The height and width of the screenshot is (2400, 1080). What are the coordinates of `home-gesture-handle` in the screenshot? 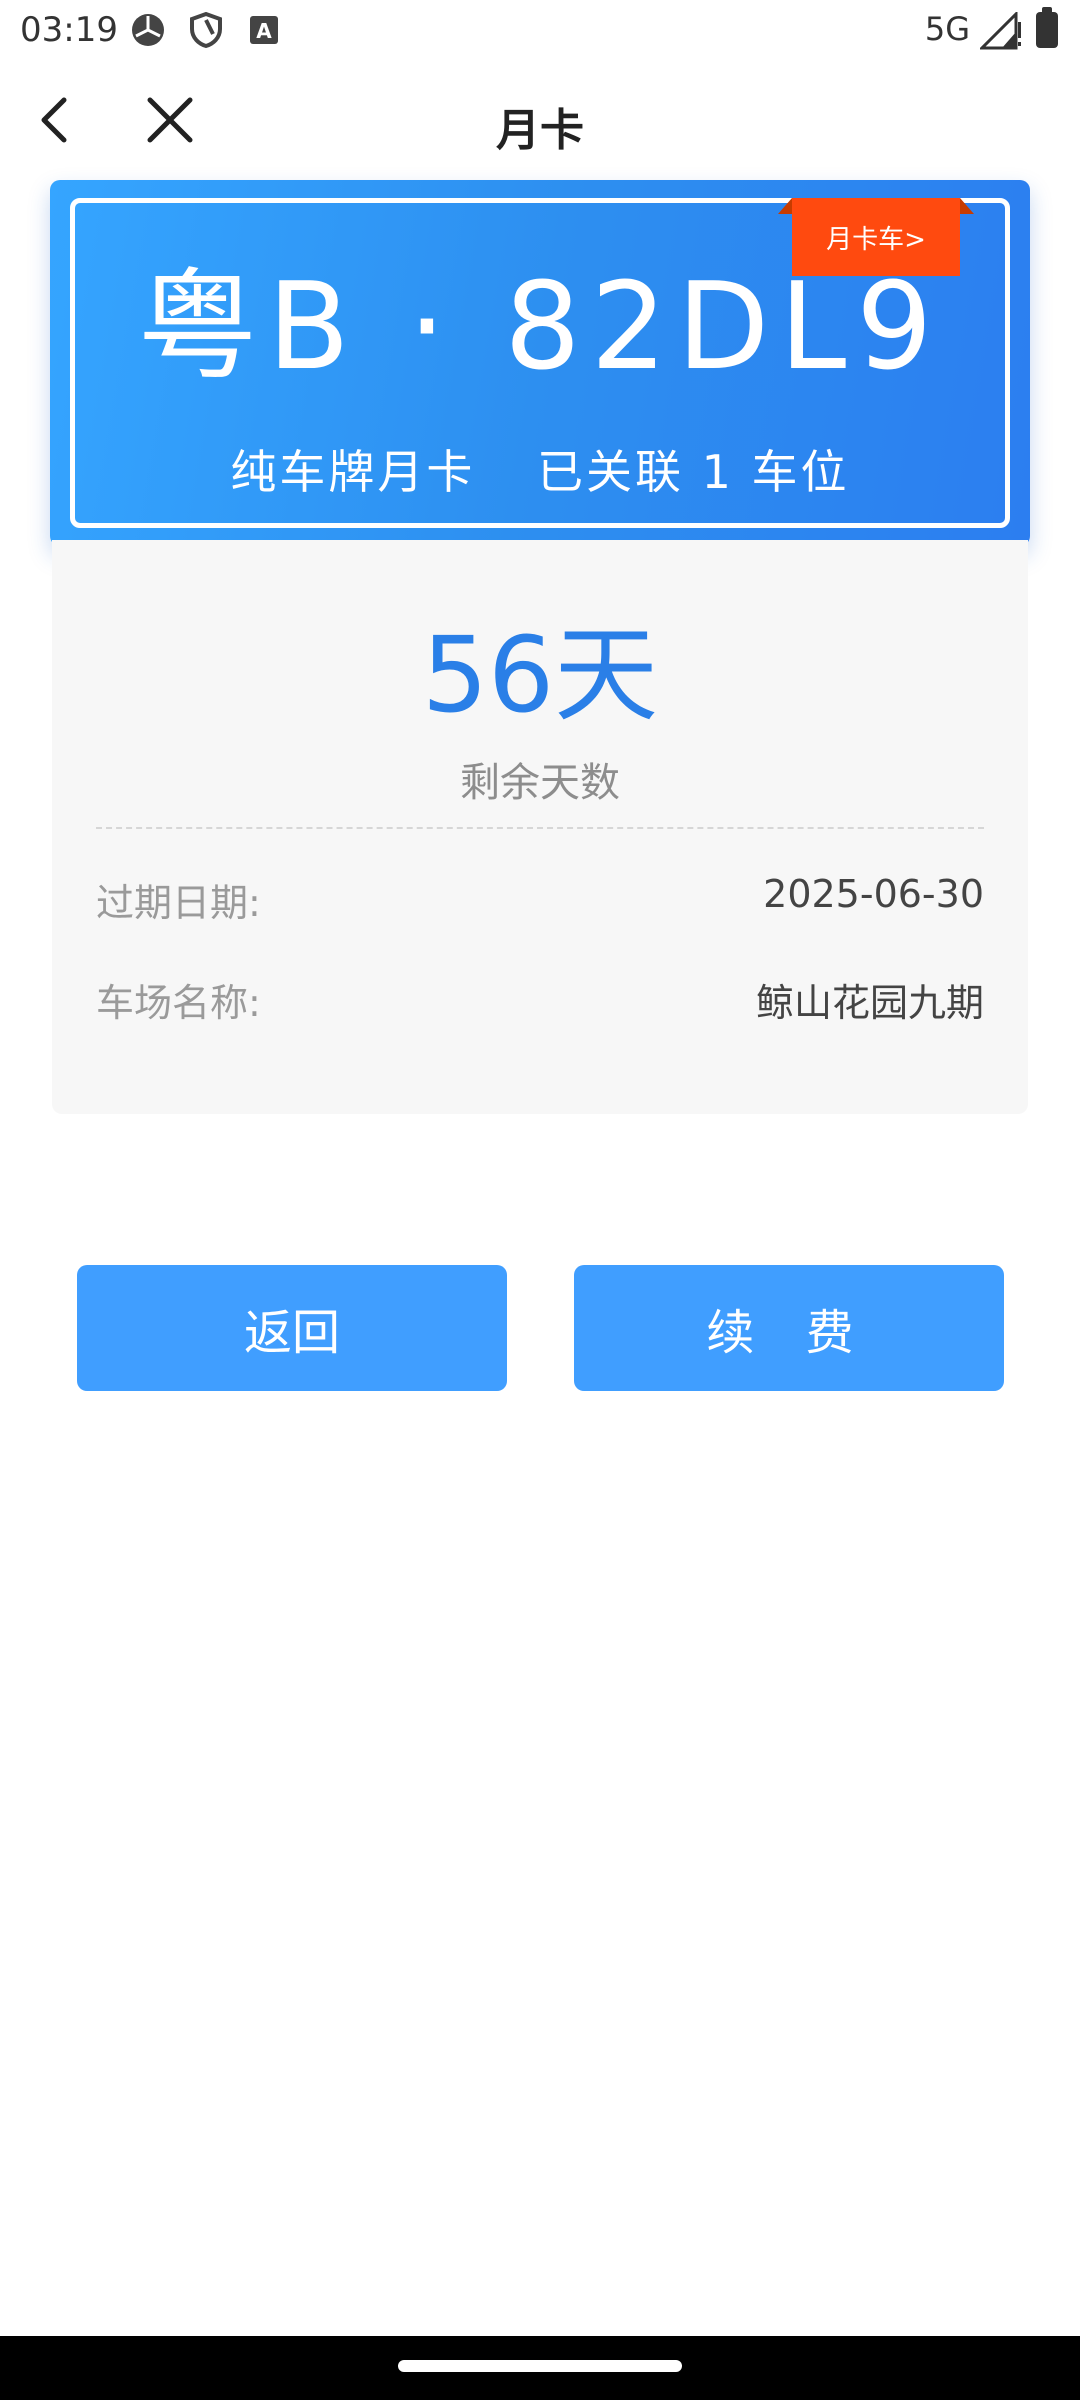 It's located at (540, 2366).